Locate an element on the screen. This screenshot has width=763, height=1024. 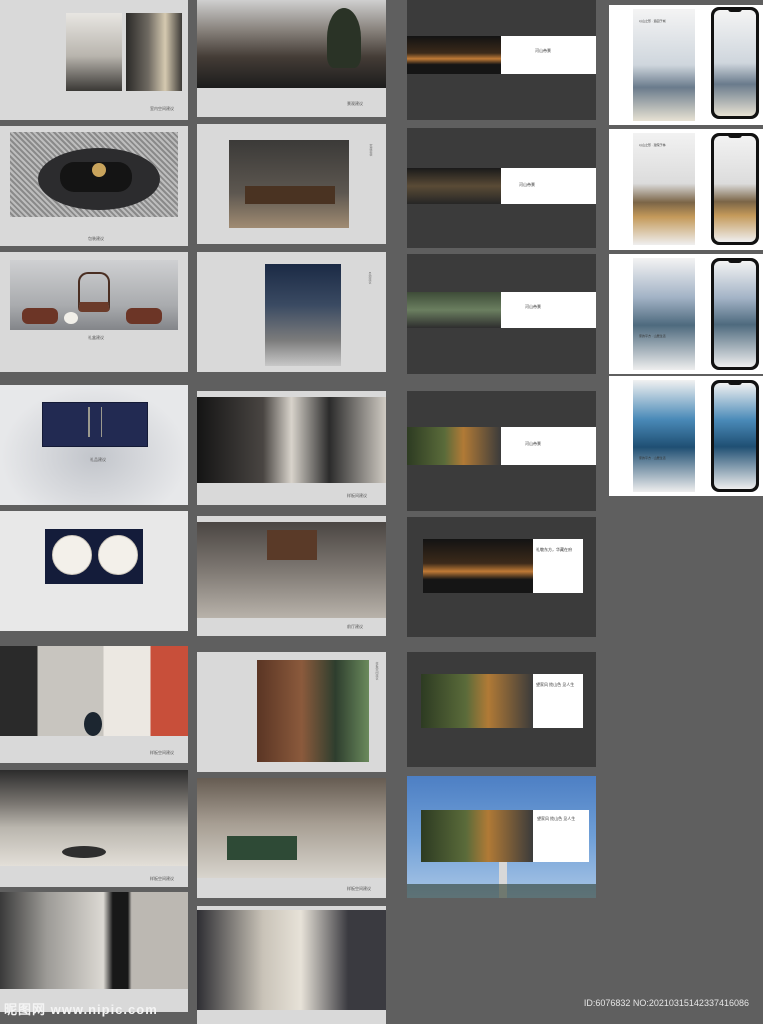
banner-photo-garden is located at coordinates (454, 310).